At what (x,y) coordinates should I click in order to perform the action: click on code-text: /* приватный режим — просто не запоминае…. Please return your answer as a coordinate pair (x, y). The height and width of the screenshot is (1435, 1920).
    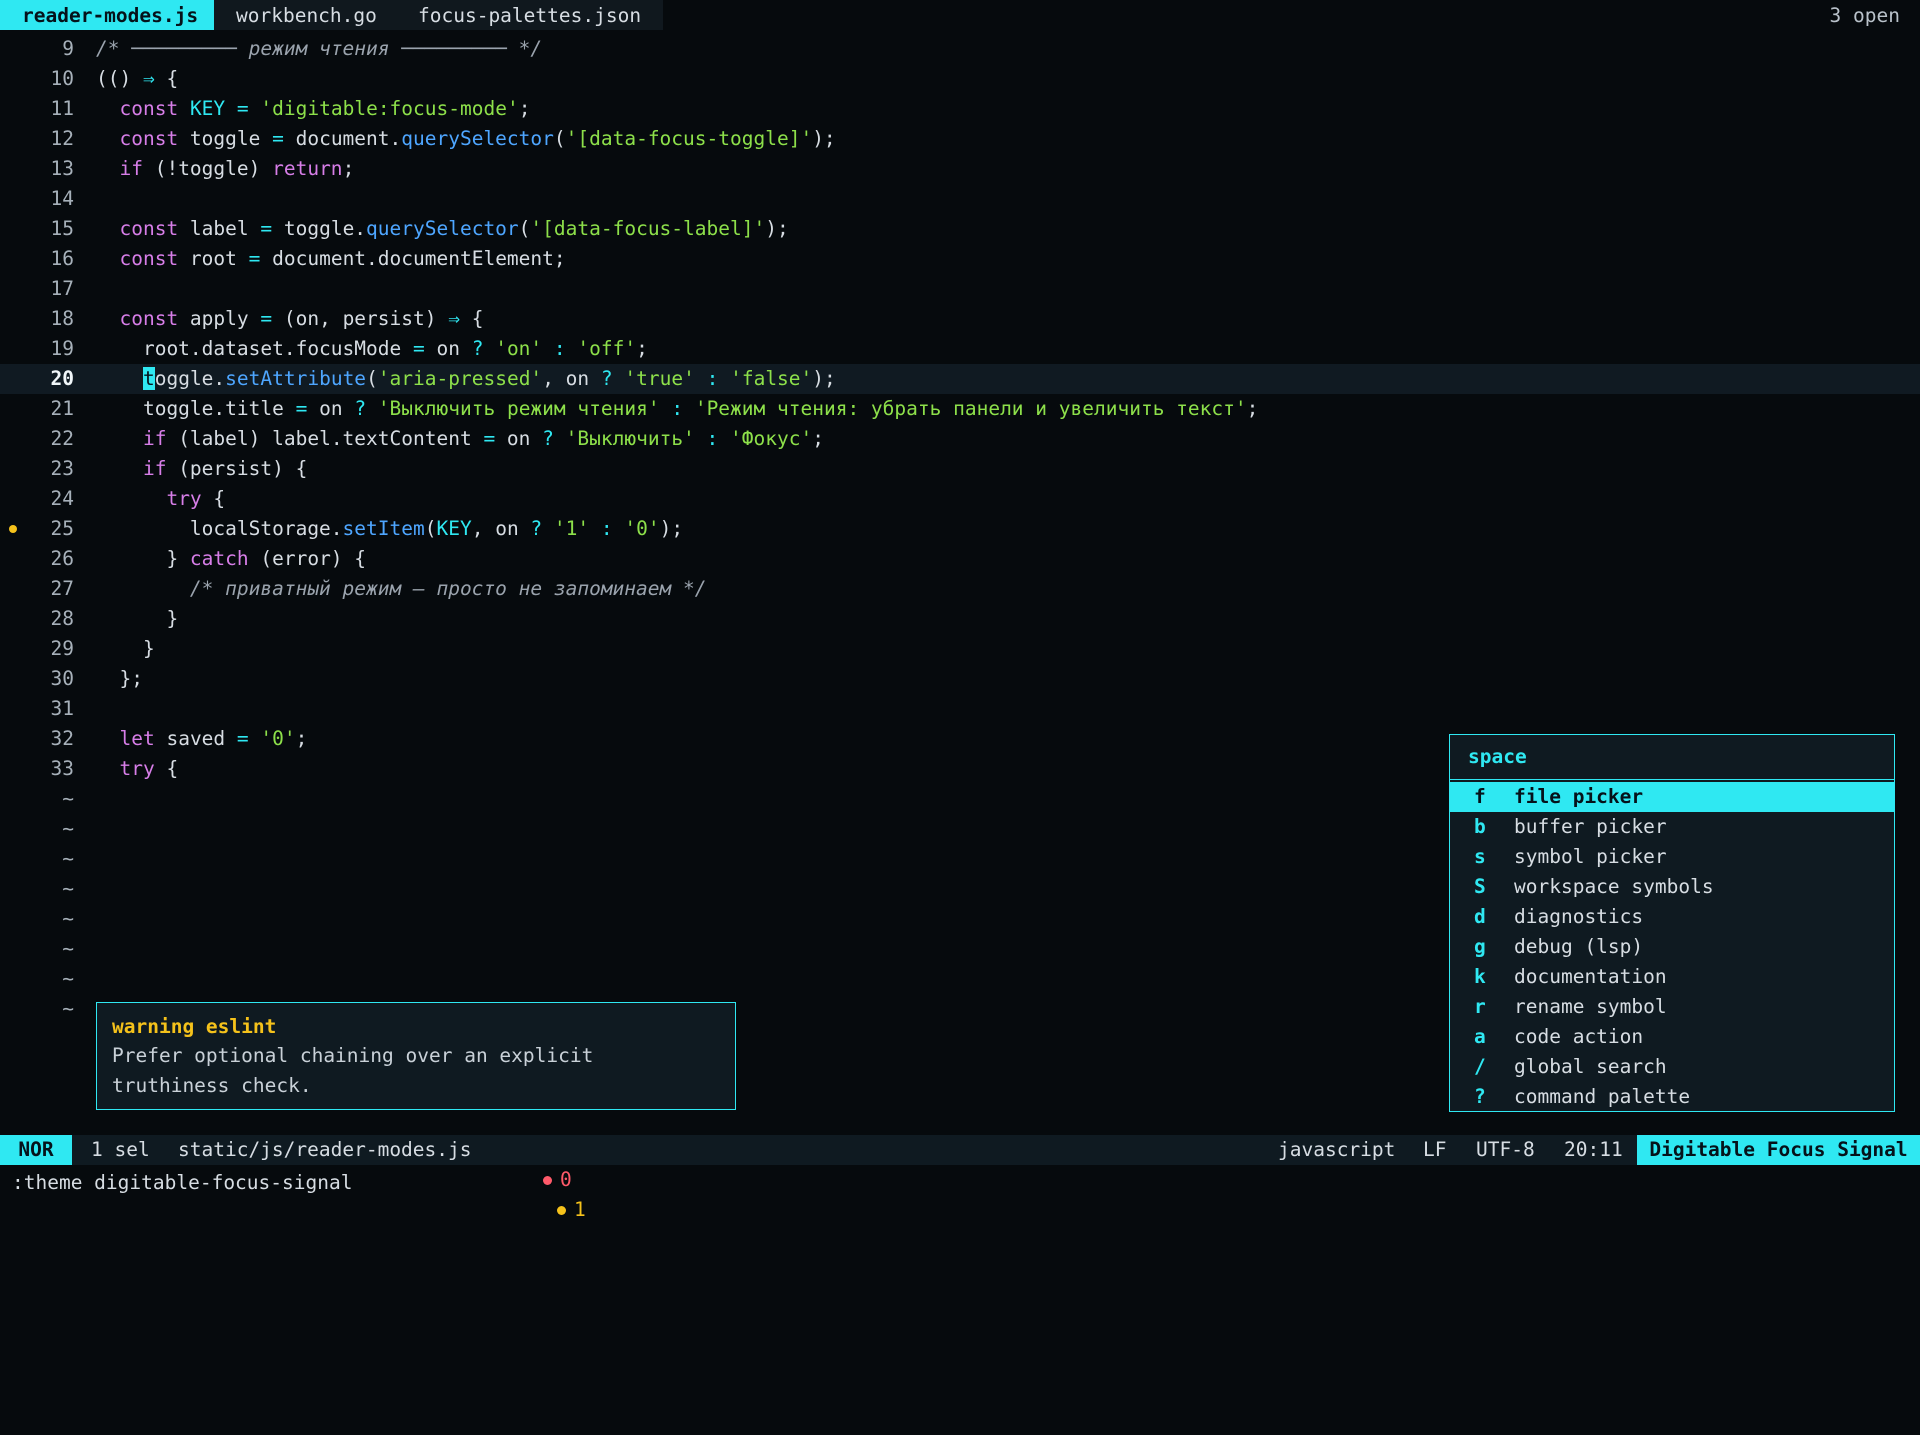
    Looking at the image, I should click on (448, 588).